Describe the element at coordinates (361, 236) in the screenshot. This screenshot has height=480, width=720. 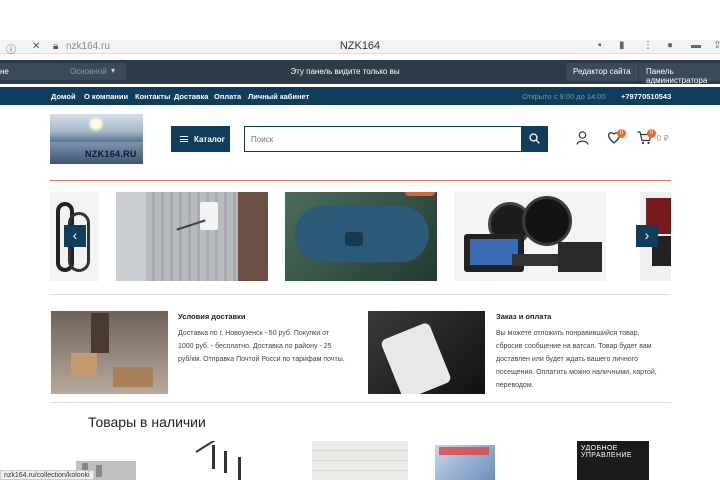
I see `slide-speaker` at that location.